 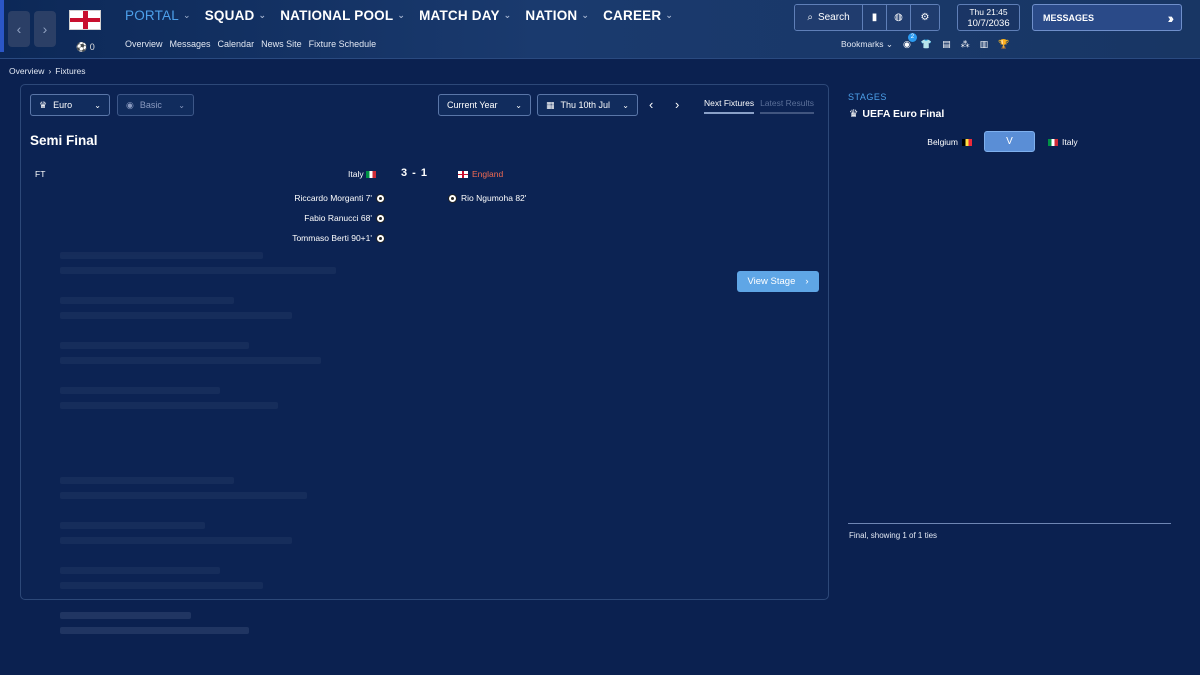 What do you see at coordinates (1003, 44) in the screenshot?
I see `trophy-icon: 🏆` at bounding box center [1003, 44].